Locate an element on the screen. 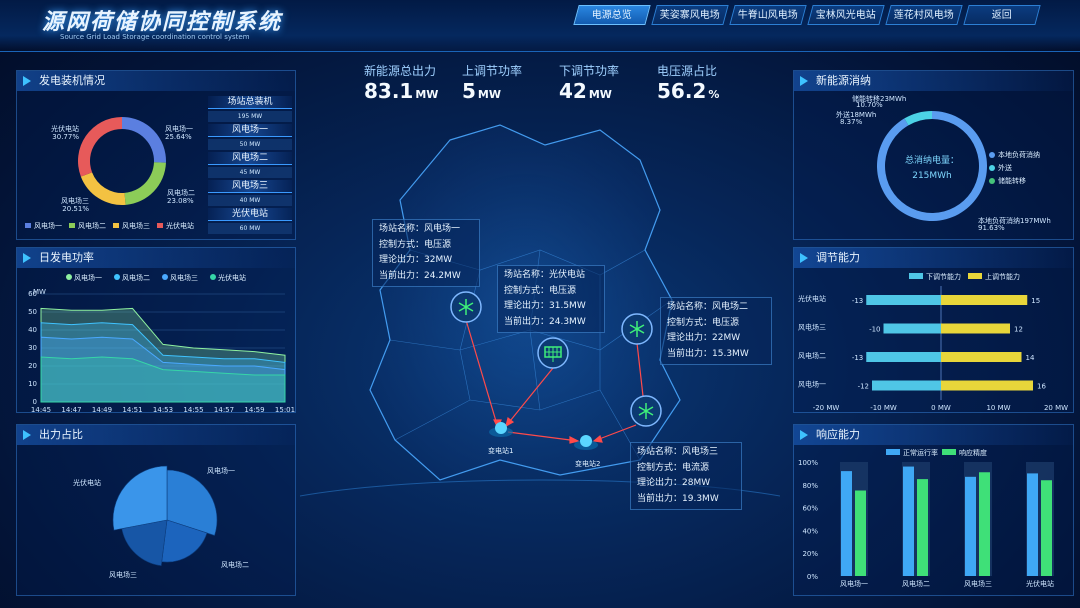 The height and width of the screenshot is (608, 1080). station-info-box: 场站名称：风电场三 控制方式：电流源 理论出力：28MW 当前出力：19.3MW is located at coordinates (686, 476).